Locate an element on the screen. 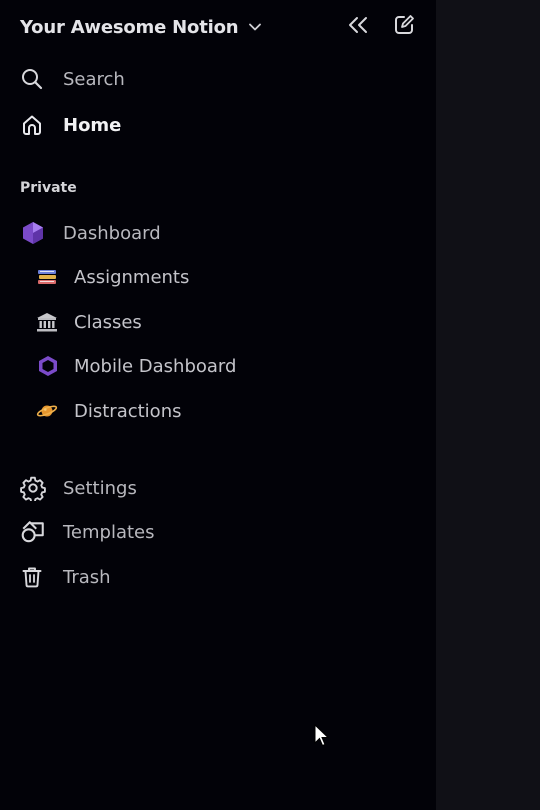  workspace-switcher: Your Awesome Notion is located at coordinates (141, 27).